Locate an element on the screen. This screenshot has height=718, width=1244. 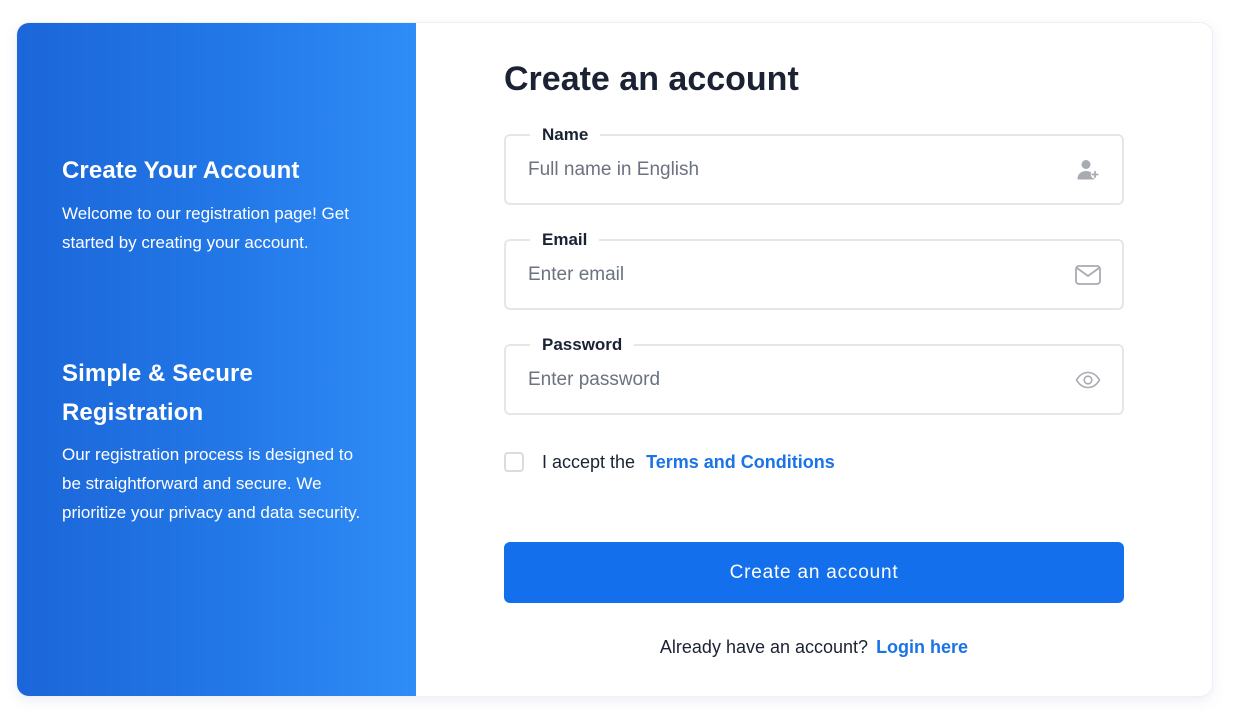
login-prompt: Already have an account? Login here is located at coordinates (814, 647).